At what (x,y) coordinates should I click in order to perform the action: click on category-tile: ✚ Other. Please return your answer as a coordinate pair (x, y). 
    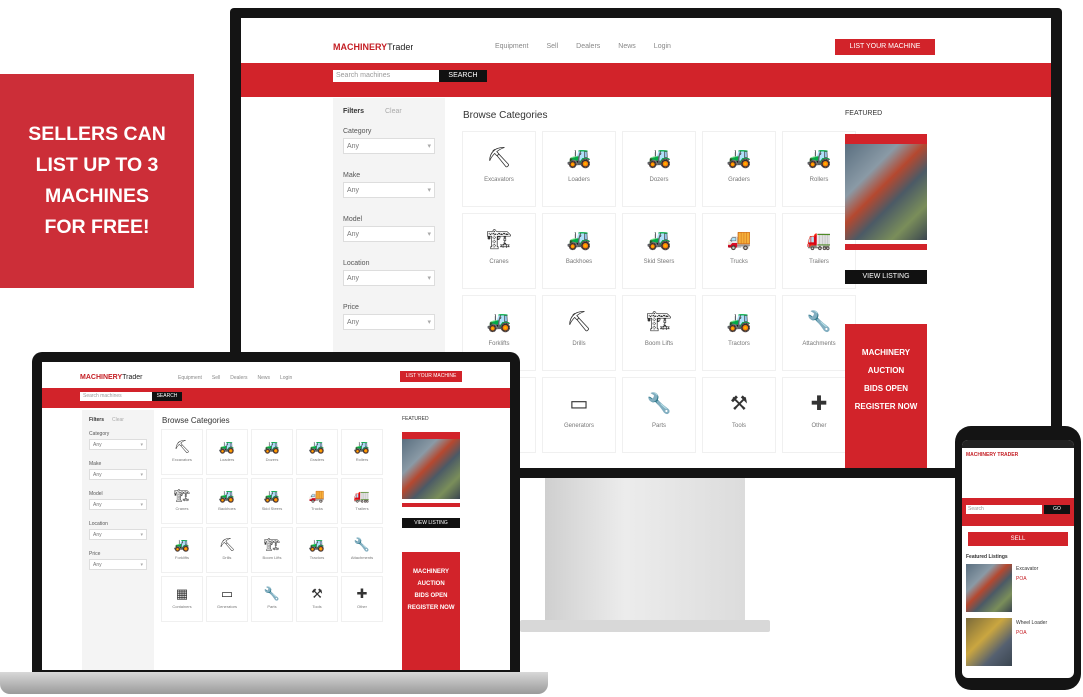
    Looking at the image, I should click on (362, 599).